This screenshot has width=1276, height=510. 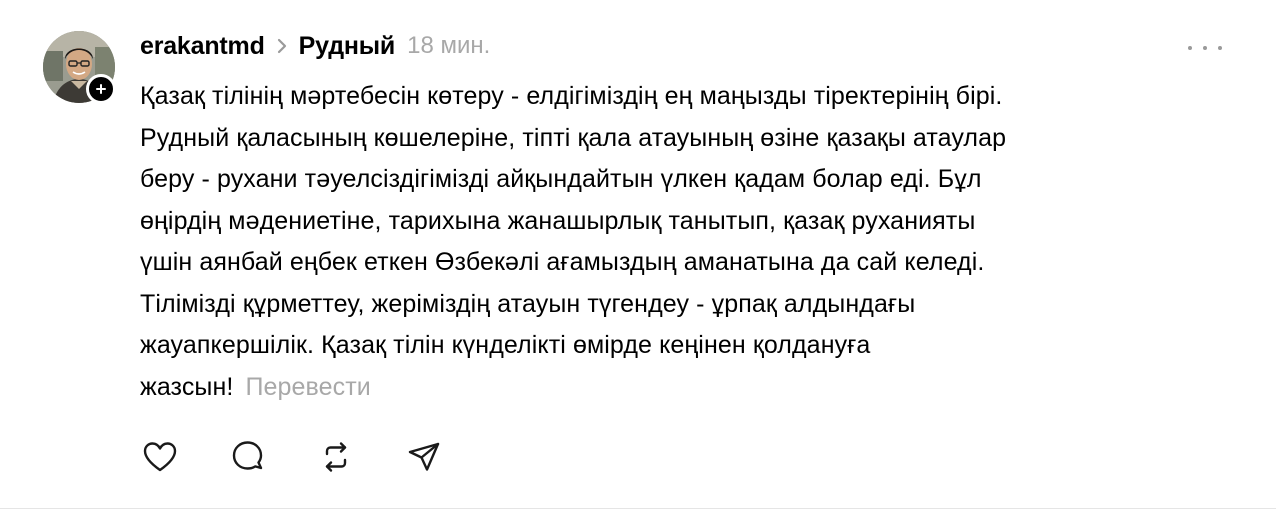 What do you see at coordinates (282, 46) in the screenshot?
I see `chevron-right-icon` at bounding box center [282, 46].